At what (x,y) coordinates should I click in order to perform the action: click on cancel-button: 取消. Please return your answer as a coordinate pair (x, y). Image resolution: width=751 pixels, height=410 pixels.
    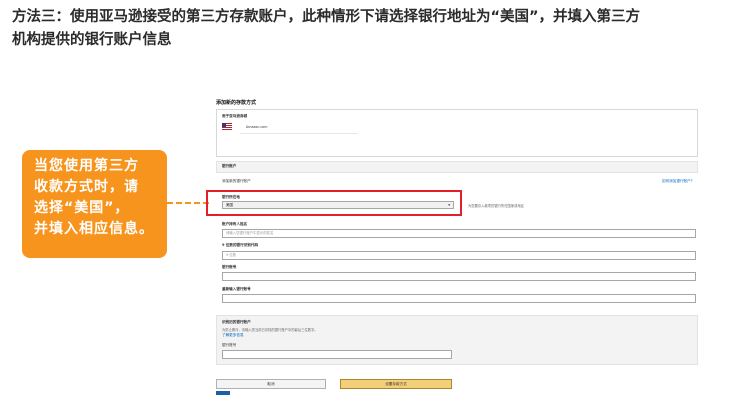
    Looking at the image, I should click on (271, 384).